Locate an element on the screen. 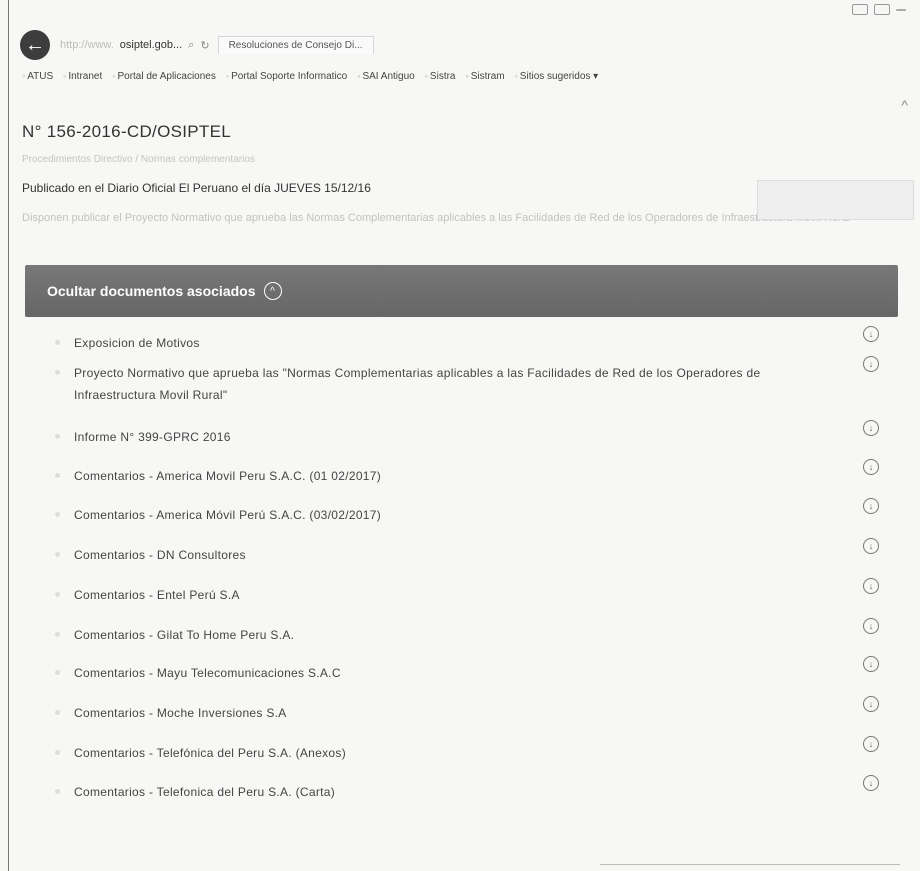  chevron-up-icon: ^ is located at coordinates (272, 291).